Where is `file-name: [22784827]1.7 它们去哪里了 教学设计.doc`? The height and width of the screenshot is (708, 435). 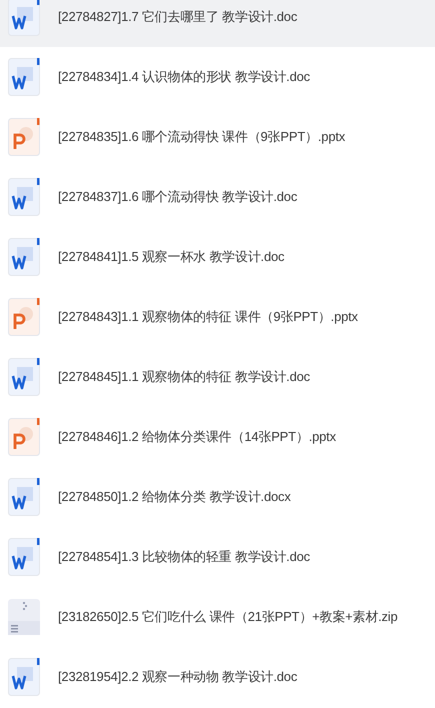 file-name: [22784827]1.7 它们去哪里了 教学设计.doc is located at coordinates (178, 17).